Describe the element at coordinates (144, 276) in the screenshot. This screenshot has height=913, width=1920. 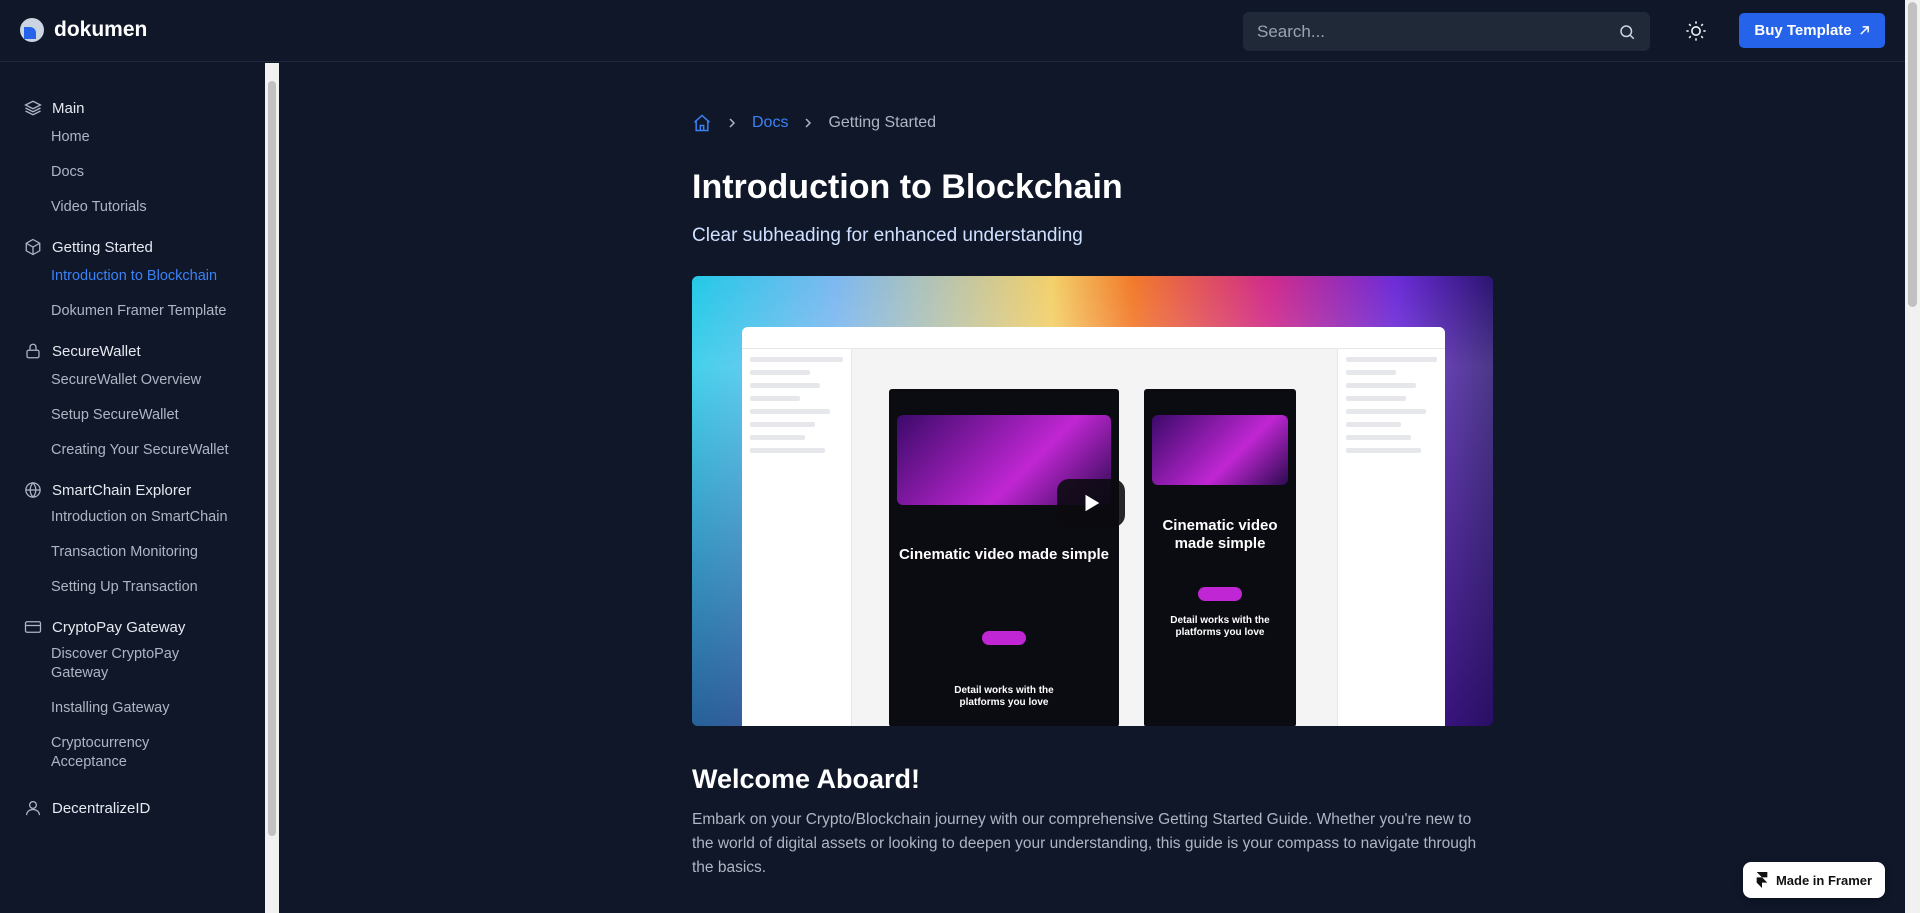
I see `sidebar-item-introduction-to-blockchain: Introduction to Blockchain` at that location.